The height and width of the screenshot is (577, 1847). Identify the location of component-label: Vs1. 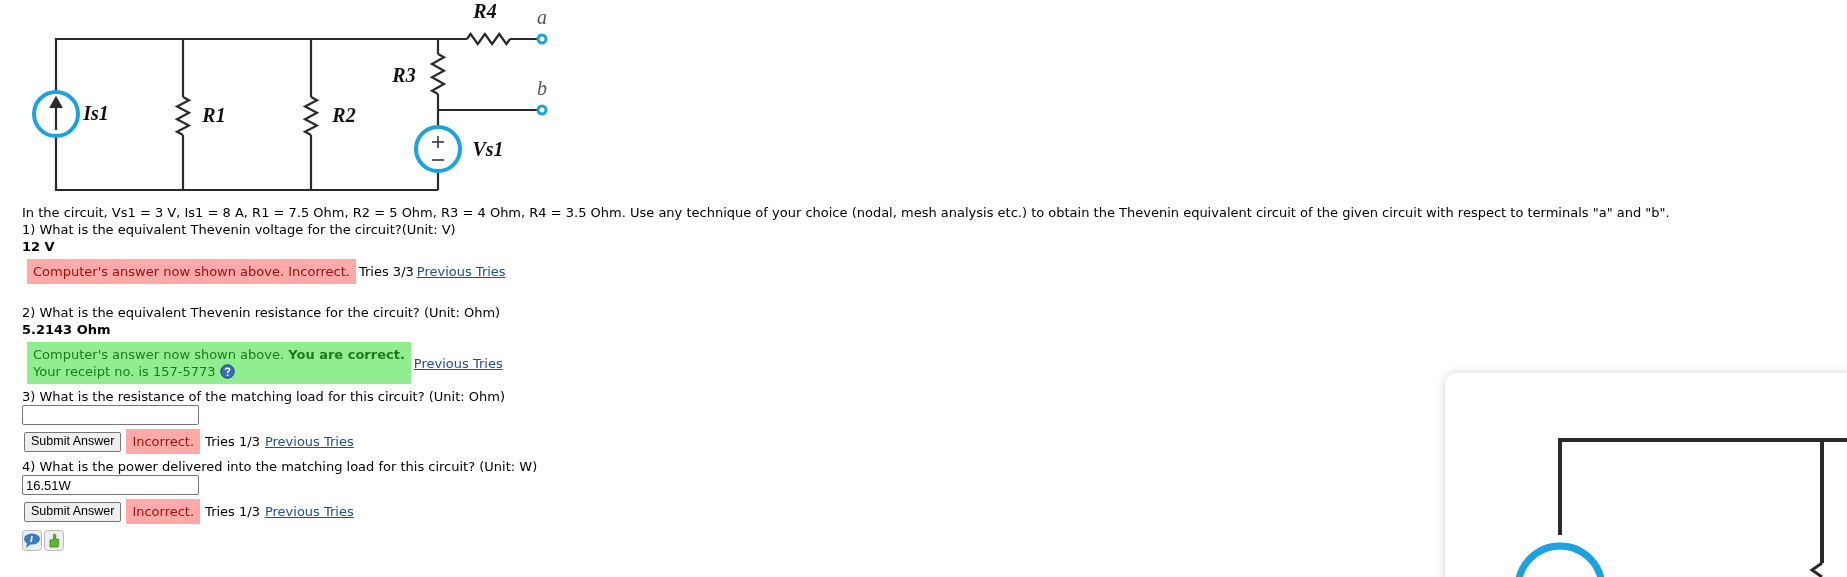
(488, 149).